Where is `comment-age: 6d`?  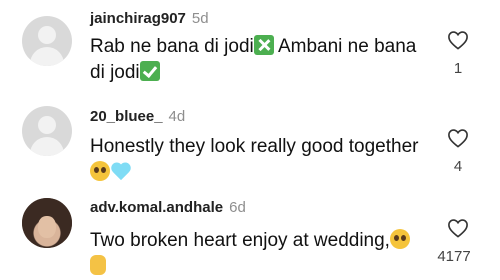 comment-age: 6d is located at coordinates (237, 207).